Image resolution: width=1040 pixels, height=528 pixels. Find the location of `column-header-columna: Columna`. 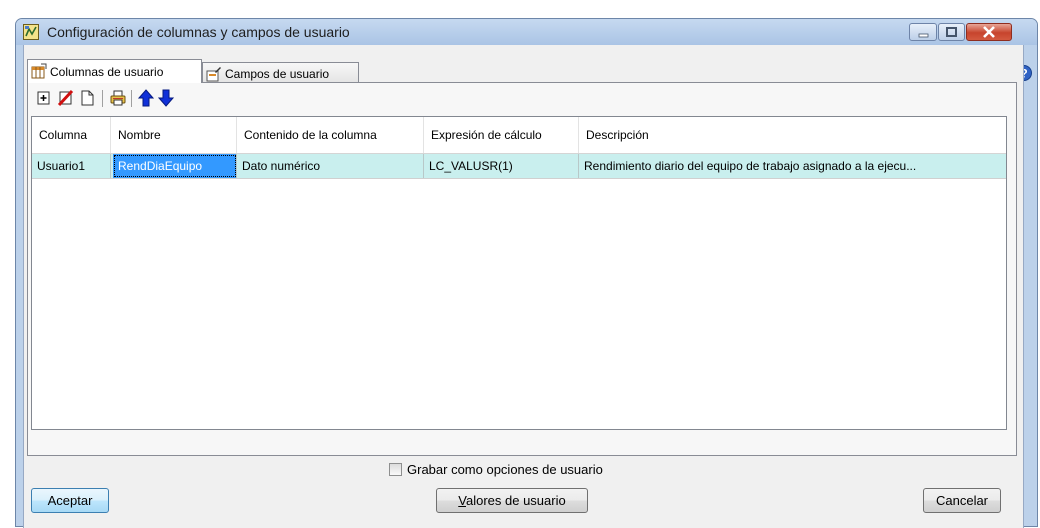

column-header-columna: Columna is located at coordinates (71, 135).